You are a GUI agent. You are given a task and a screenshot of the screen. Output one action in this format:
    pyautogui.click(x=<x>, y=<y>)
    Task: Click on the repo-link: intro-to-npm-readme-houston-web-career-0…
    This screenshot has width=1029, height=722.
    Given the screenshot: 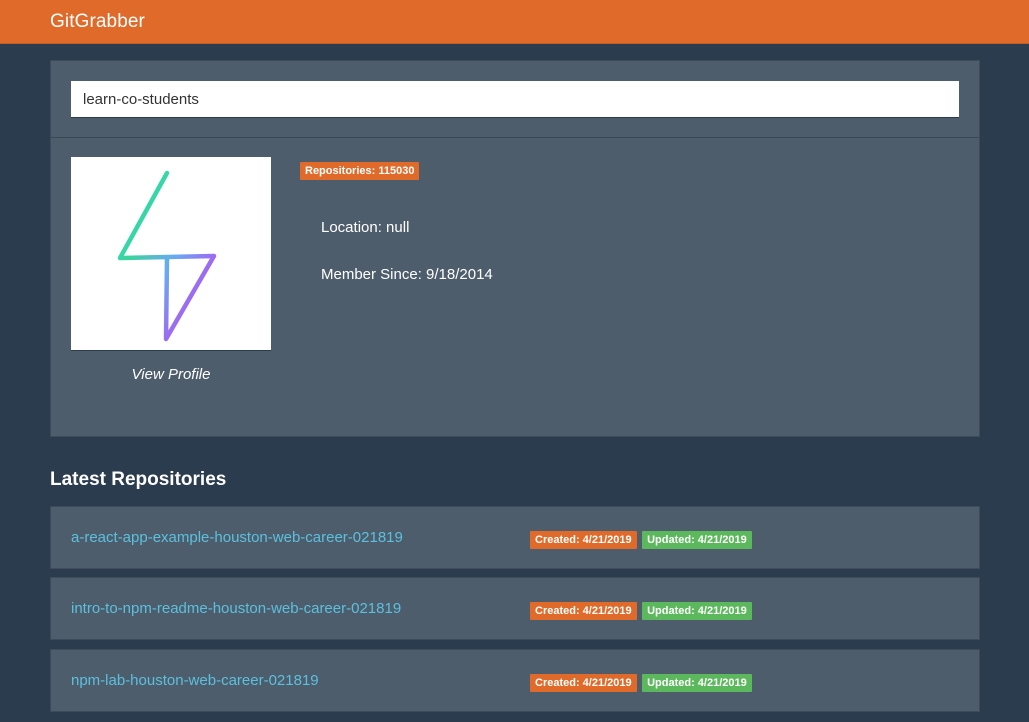 What is the action you would take?
    pyautogui.click(x=236, y=608)
    